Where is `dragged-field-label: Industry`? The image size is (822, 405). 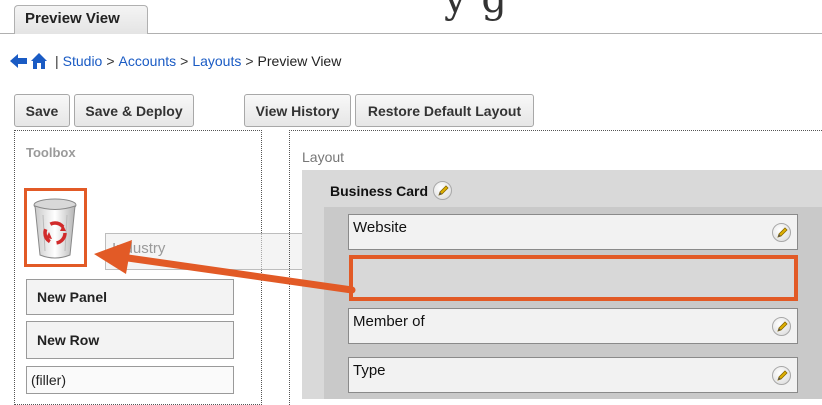
dragged-field-label: Industry is located at coordinates (139, 248).